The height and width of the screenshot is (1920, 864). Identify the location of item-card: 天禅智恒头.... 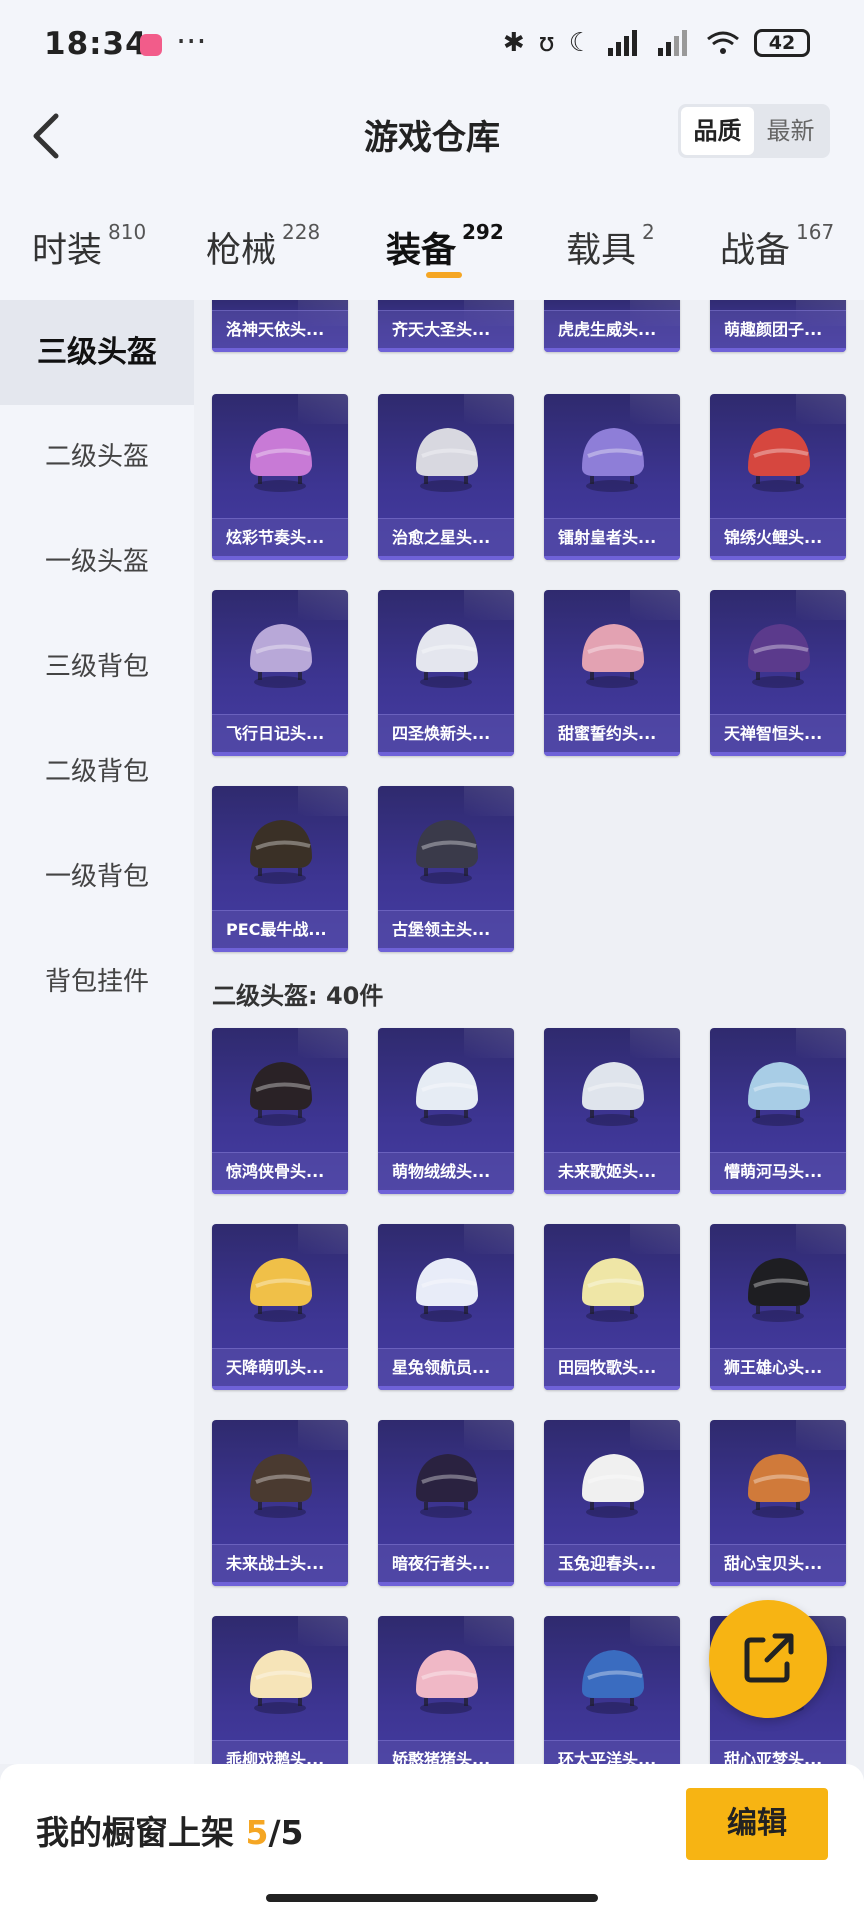
(778, 673).